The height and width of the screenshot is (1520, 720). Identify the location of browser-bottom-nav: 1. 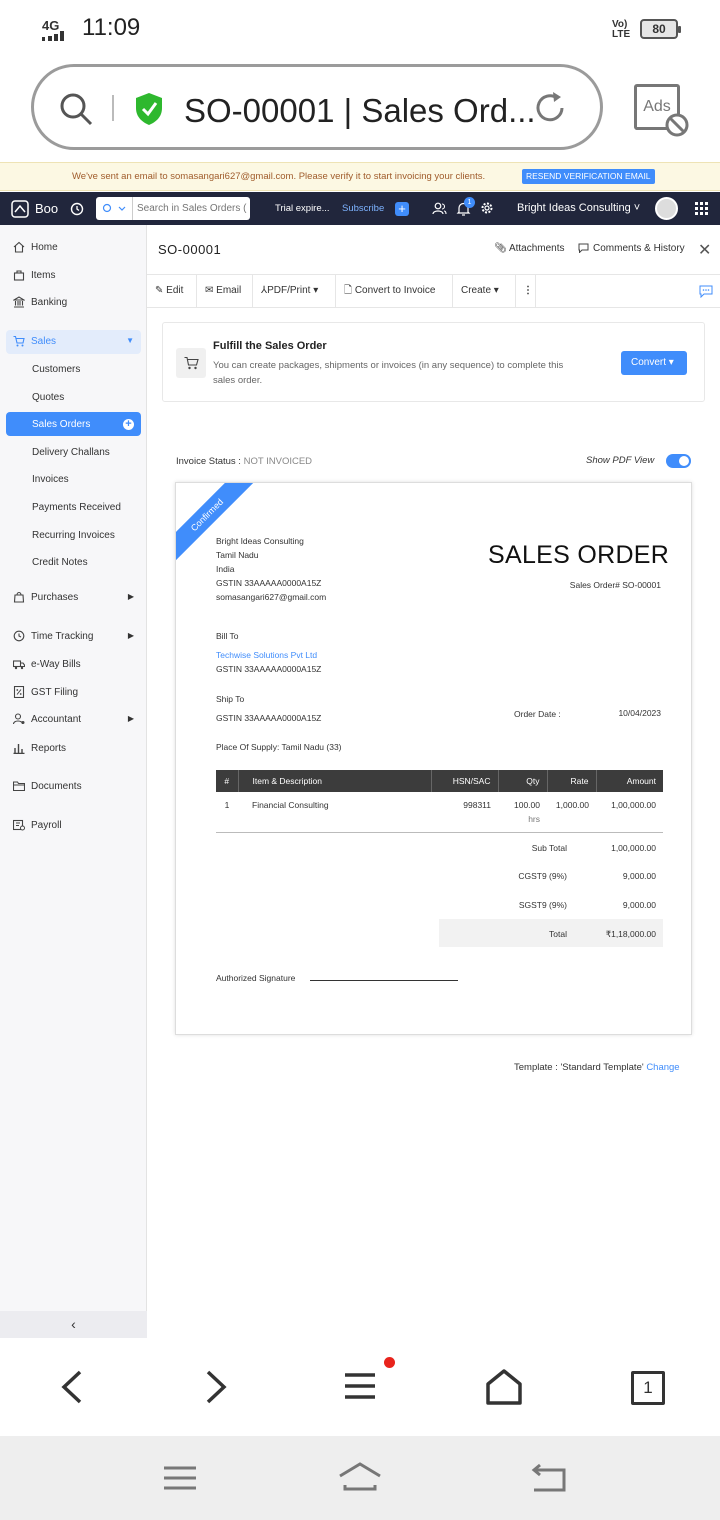
(360, 1387).